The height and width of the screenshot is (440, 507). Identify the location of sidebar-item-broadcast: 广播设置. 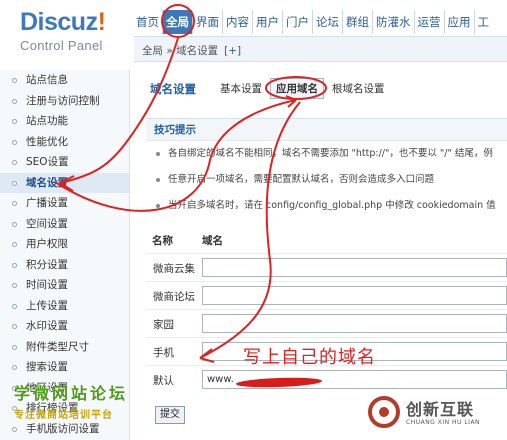
(64, 203).